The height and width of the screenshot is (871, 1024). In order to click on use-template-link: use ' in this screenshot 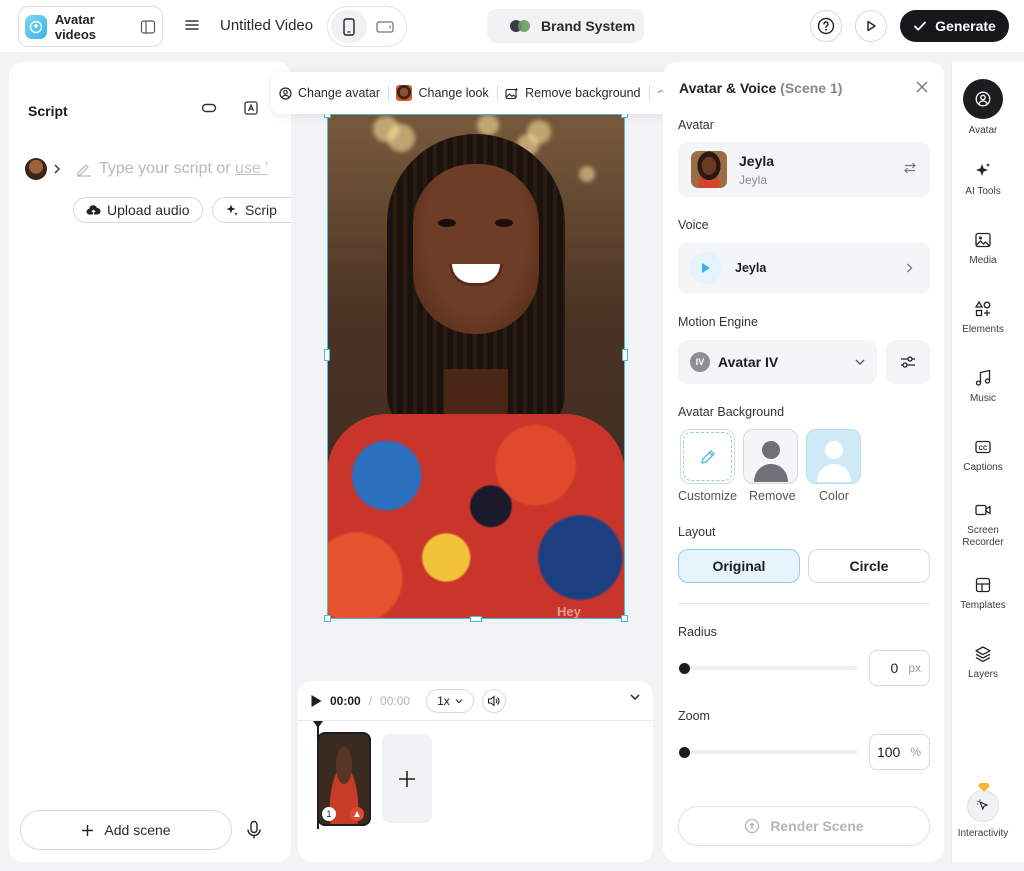, I will do `click(251, 168)`.